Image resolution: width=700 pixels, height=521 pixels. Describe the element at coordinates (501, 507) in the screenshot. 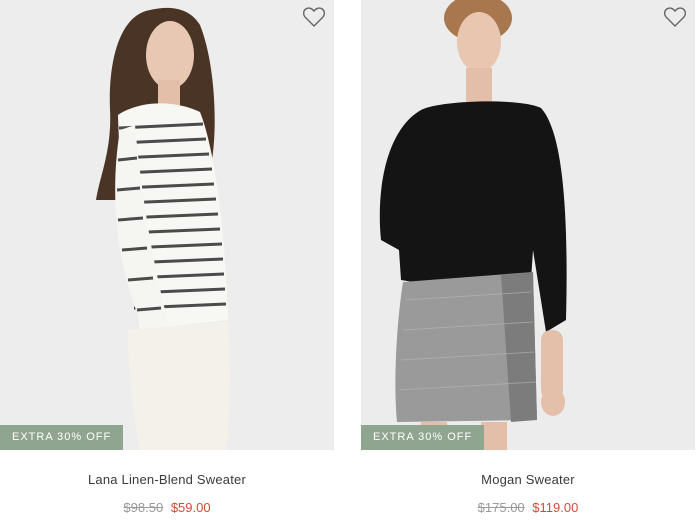

I see `original-price: $175.00` at that location.